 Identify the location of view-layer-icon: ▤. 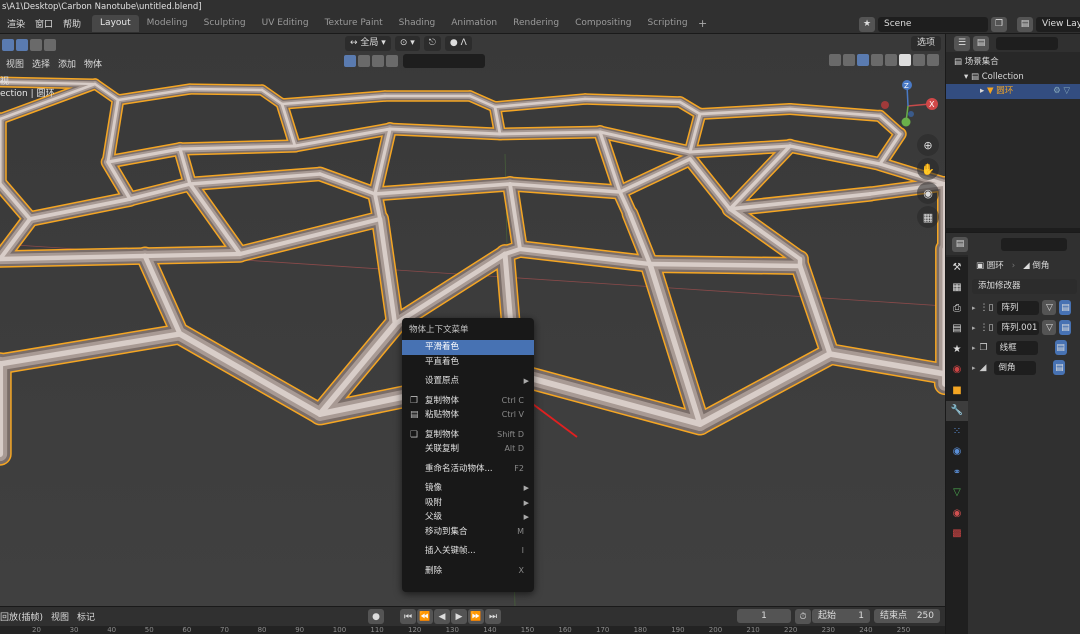
(1025, 24).